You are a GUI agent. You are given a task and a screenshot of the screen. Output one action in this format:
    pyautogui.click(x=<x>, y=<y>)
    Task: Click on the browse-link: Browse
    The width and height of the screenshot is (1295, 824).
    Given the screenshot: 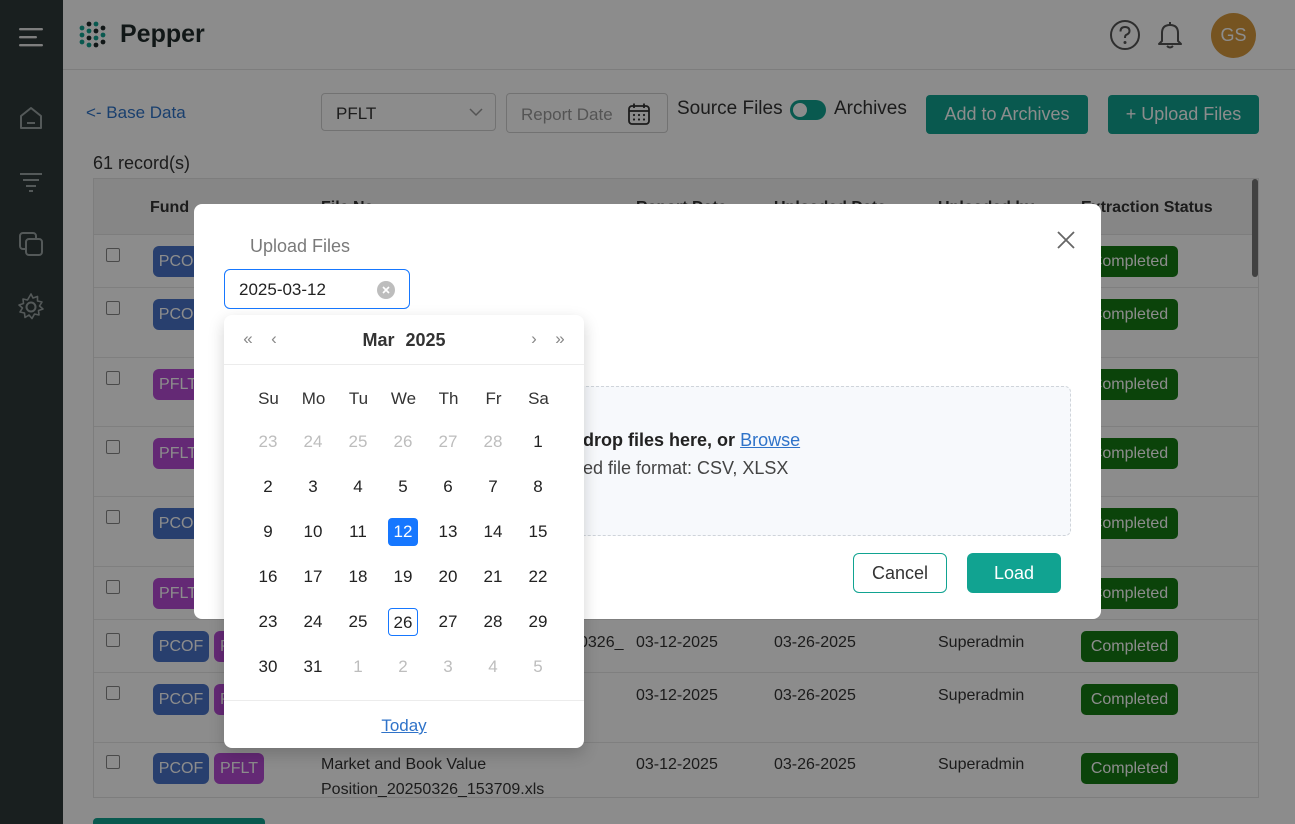 What is the action you would take?
    pyautogui.click(x=770, y=440)
    